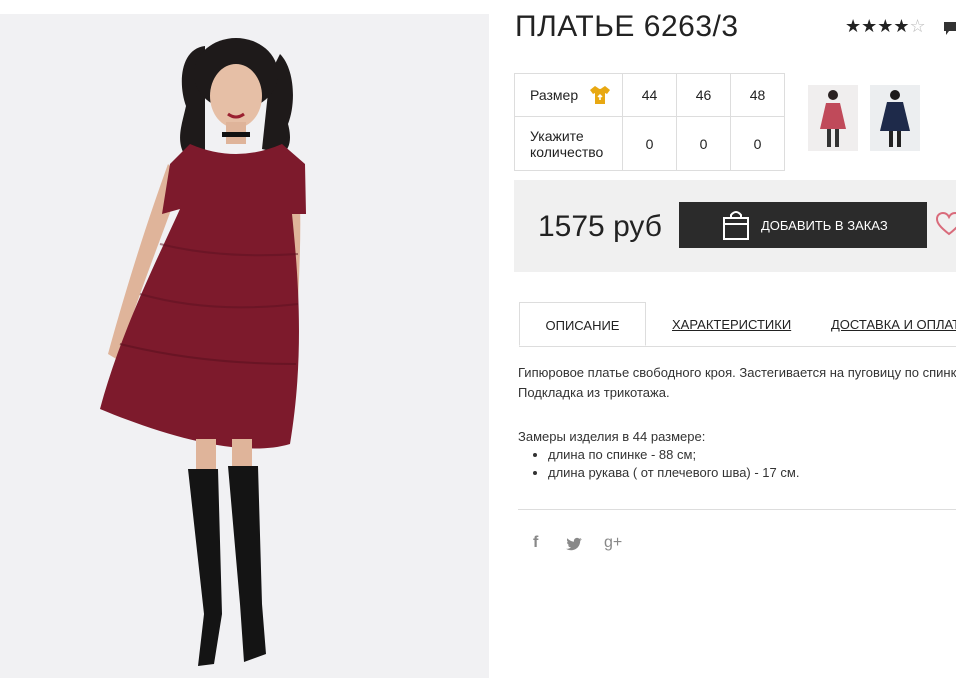 Image resolution: width=956 pixels, height=678 pixels. What do you see at coordinates (535, 543) in the screenshot?
I see `facebook-icon: f` at bounding box center [535, 543].